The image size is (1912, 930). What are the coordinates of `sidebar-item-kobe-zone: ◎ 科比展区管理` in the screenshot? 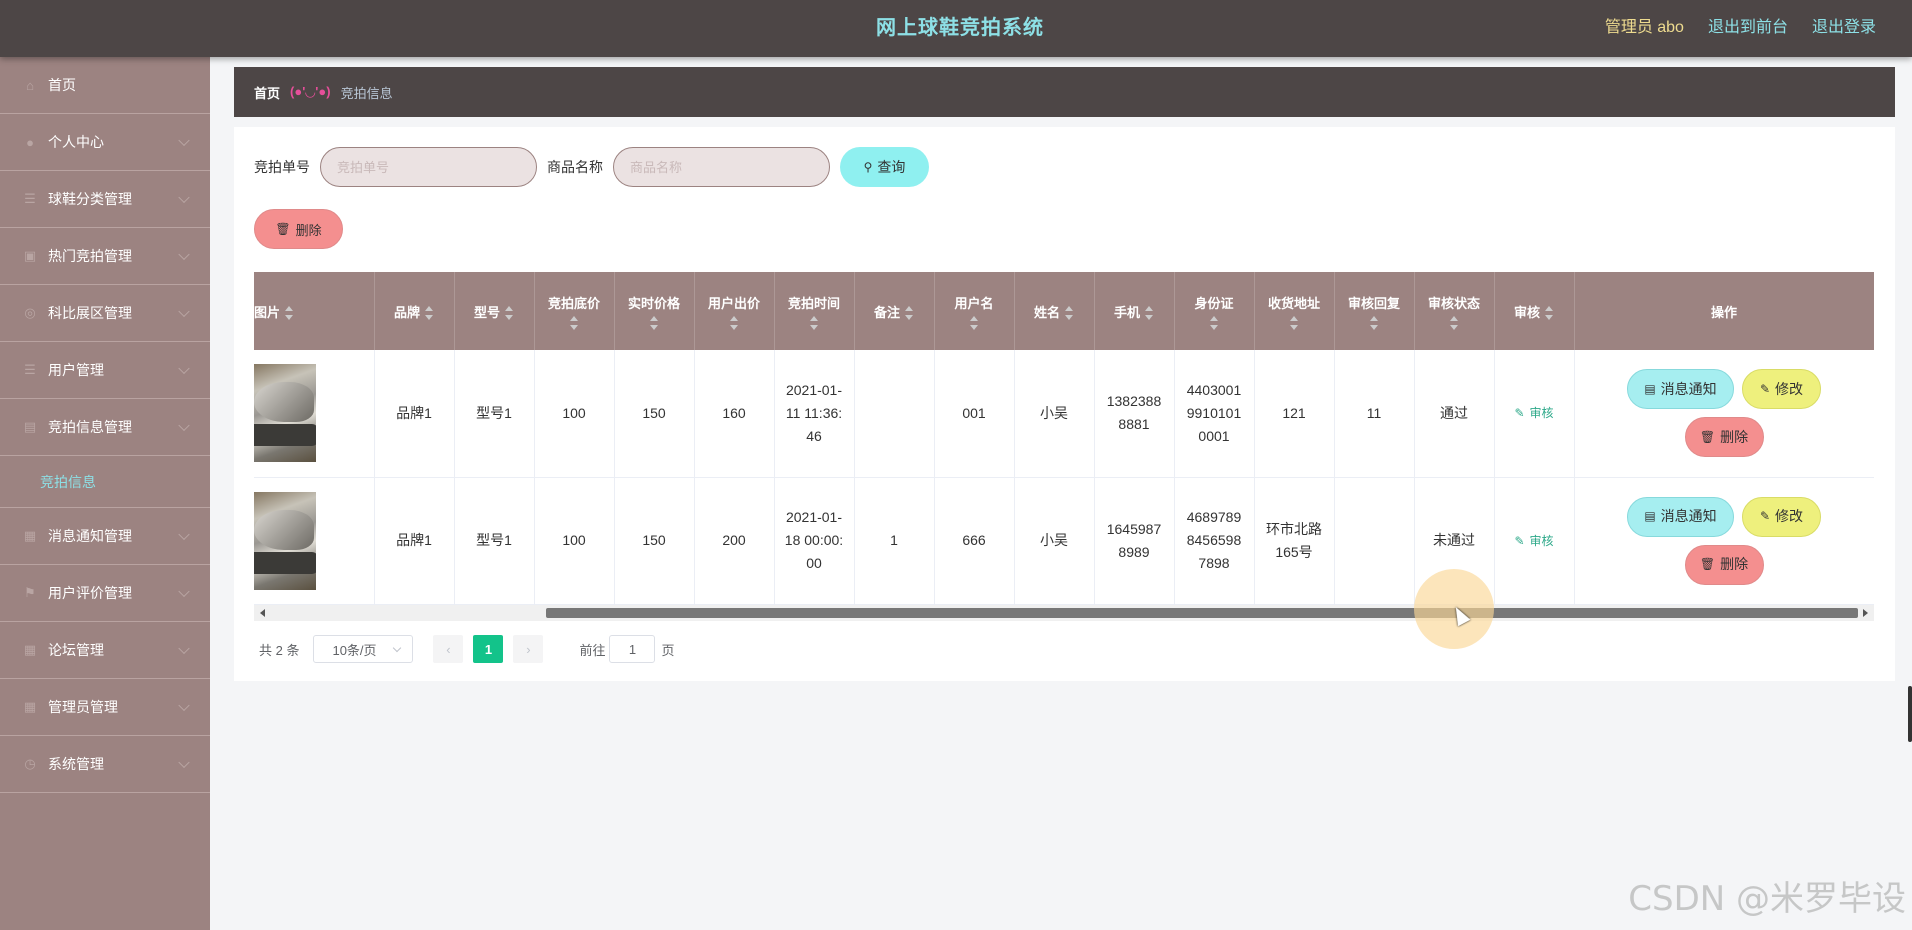 It's located at (105, 313).